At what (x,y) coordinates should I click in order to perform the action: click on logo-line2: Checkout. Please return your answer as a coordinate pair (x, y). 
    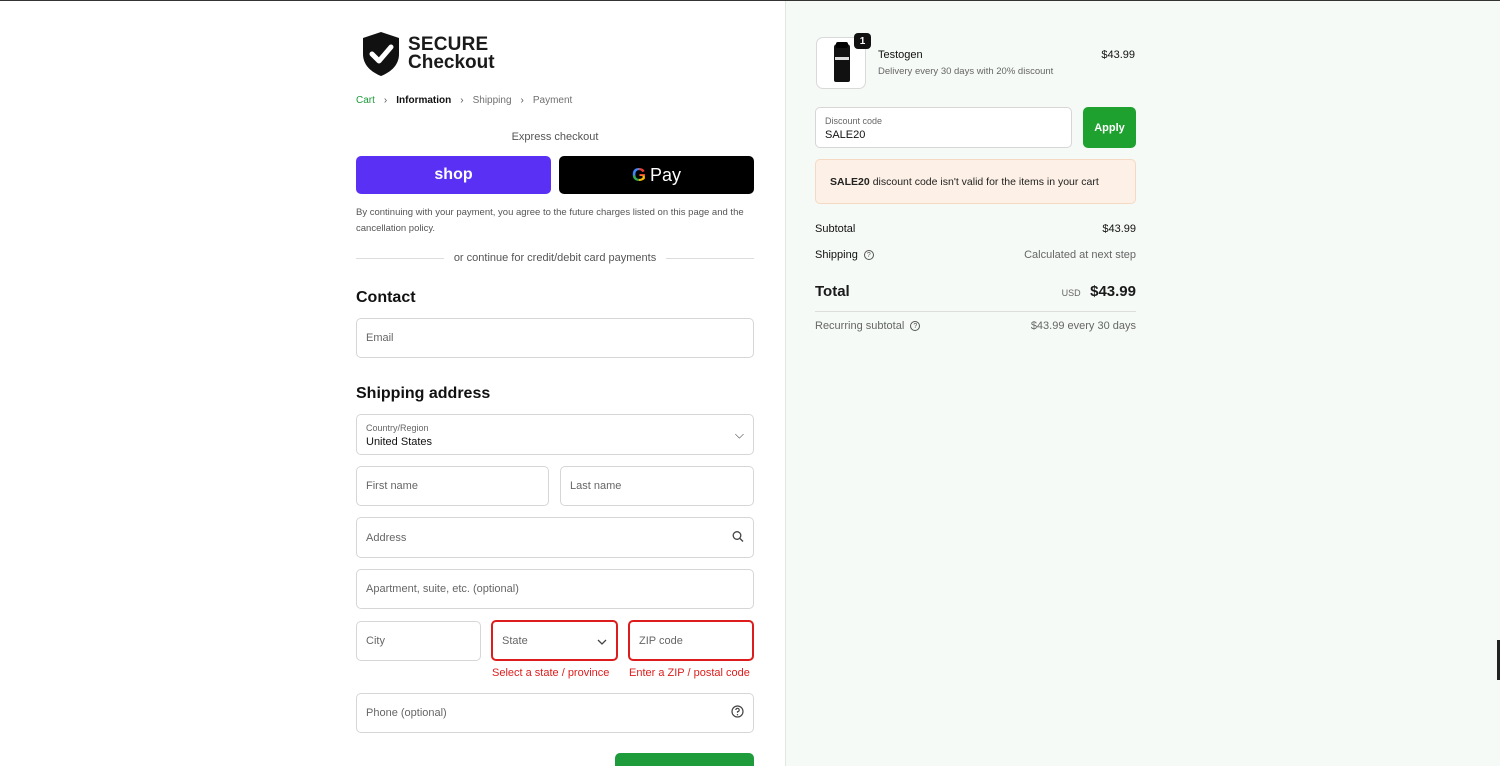
    Looking at the image, I should click on (451, 62).